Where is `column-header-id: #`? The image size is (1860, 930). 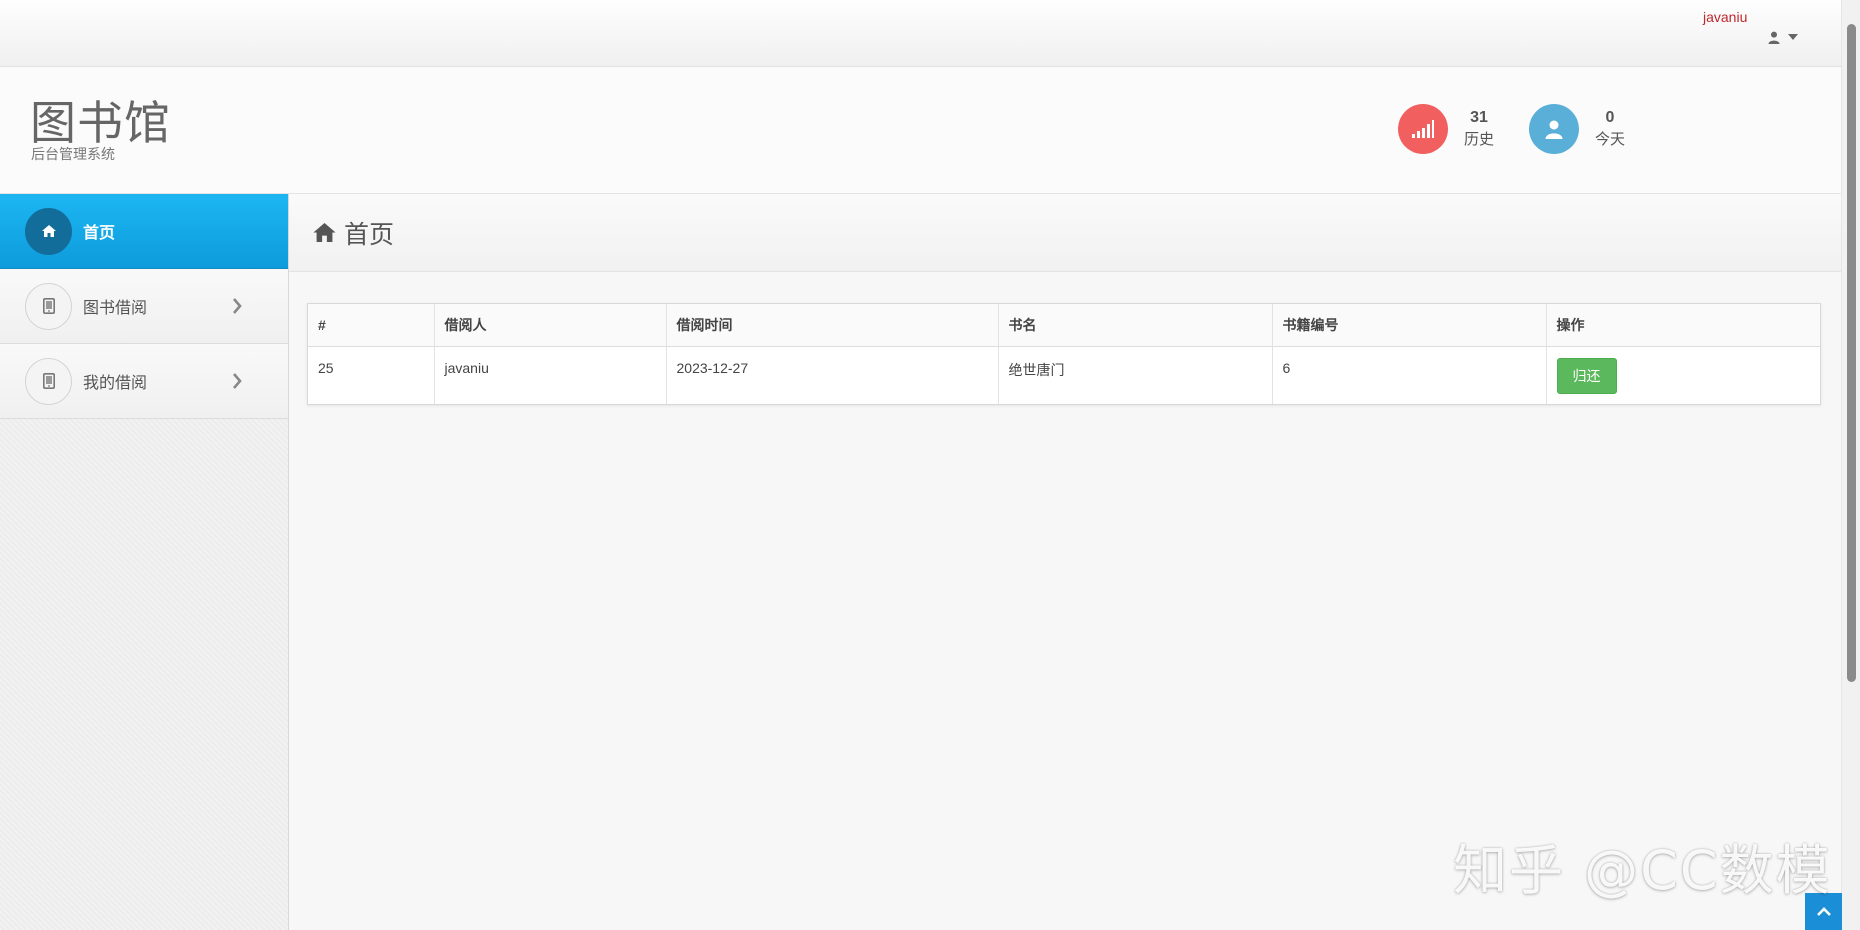
column-header-id: # is located at coordinates (371, 325).